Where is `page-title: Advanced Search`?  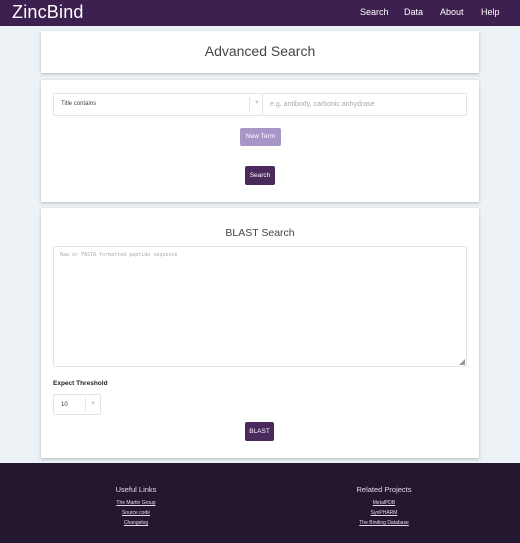
page-title: Advanced Search is located at coordinates (260, 51).